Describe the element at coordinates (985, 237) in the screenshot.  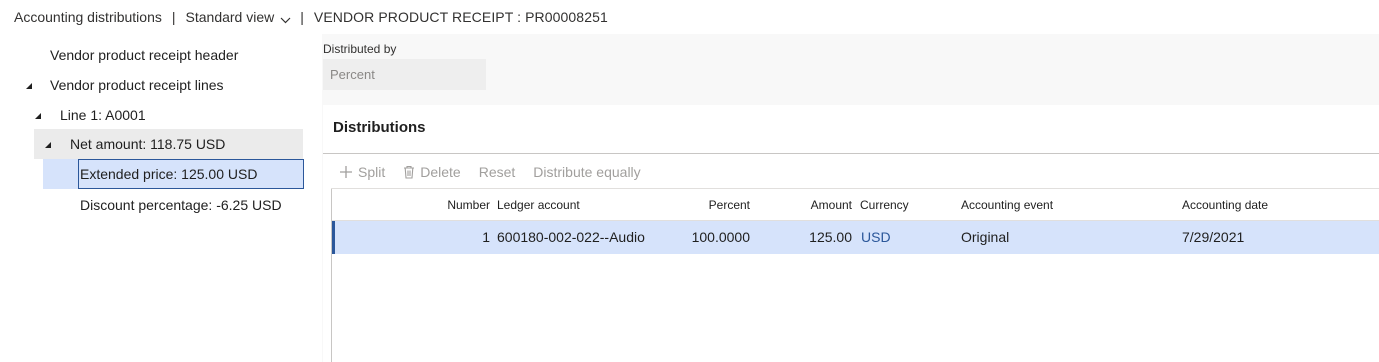
I see `cell-accounting-event: Original` at that location.